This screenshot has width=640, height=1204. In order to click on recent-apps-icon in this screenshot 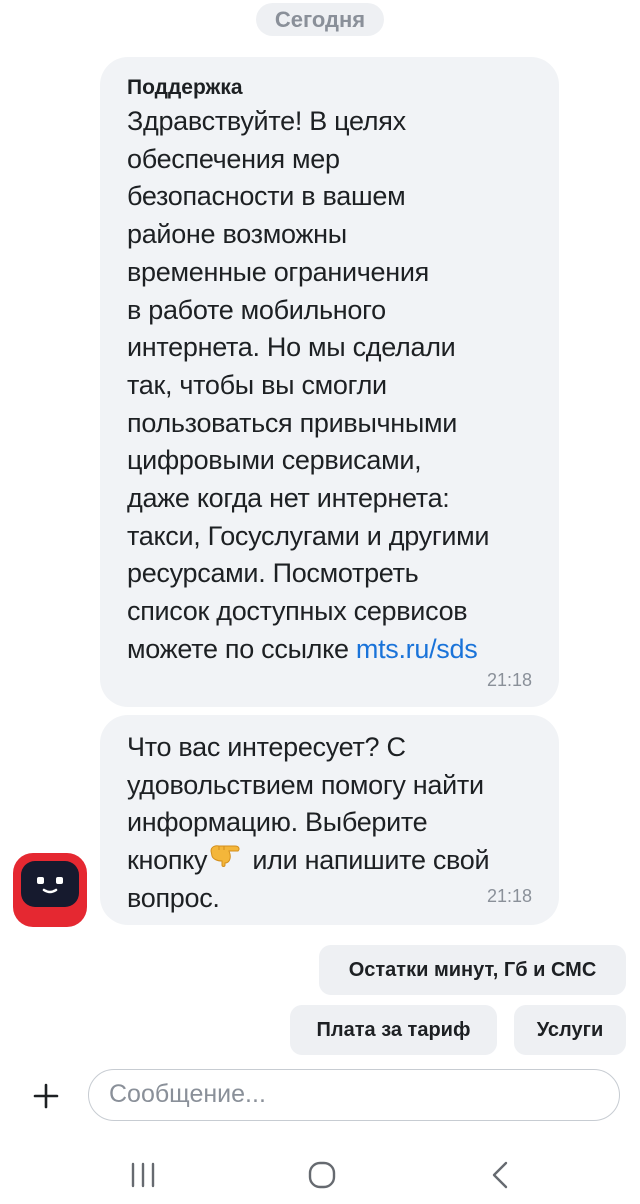, I will do `click(143, 1175)`.